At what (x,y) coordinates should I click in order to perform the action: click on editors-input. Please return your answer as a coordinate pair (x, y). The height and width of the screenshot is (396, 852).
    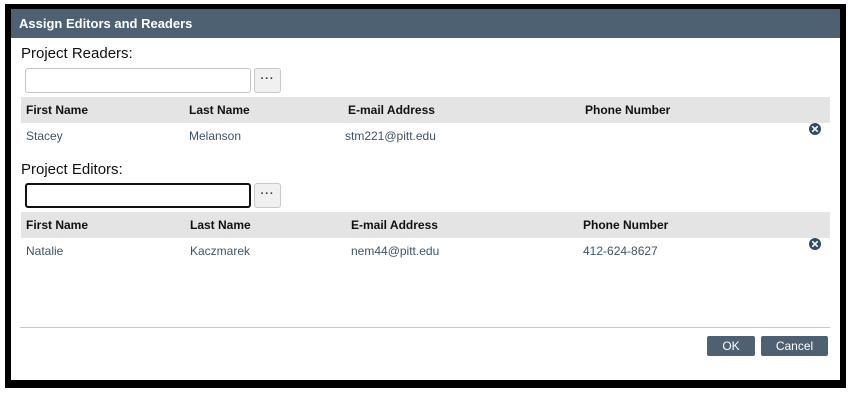
    Looking at the image, I should click on (138, 195).